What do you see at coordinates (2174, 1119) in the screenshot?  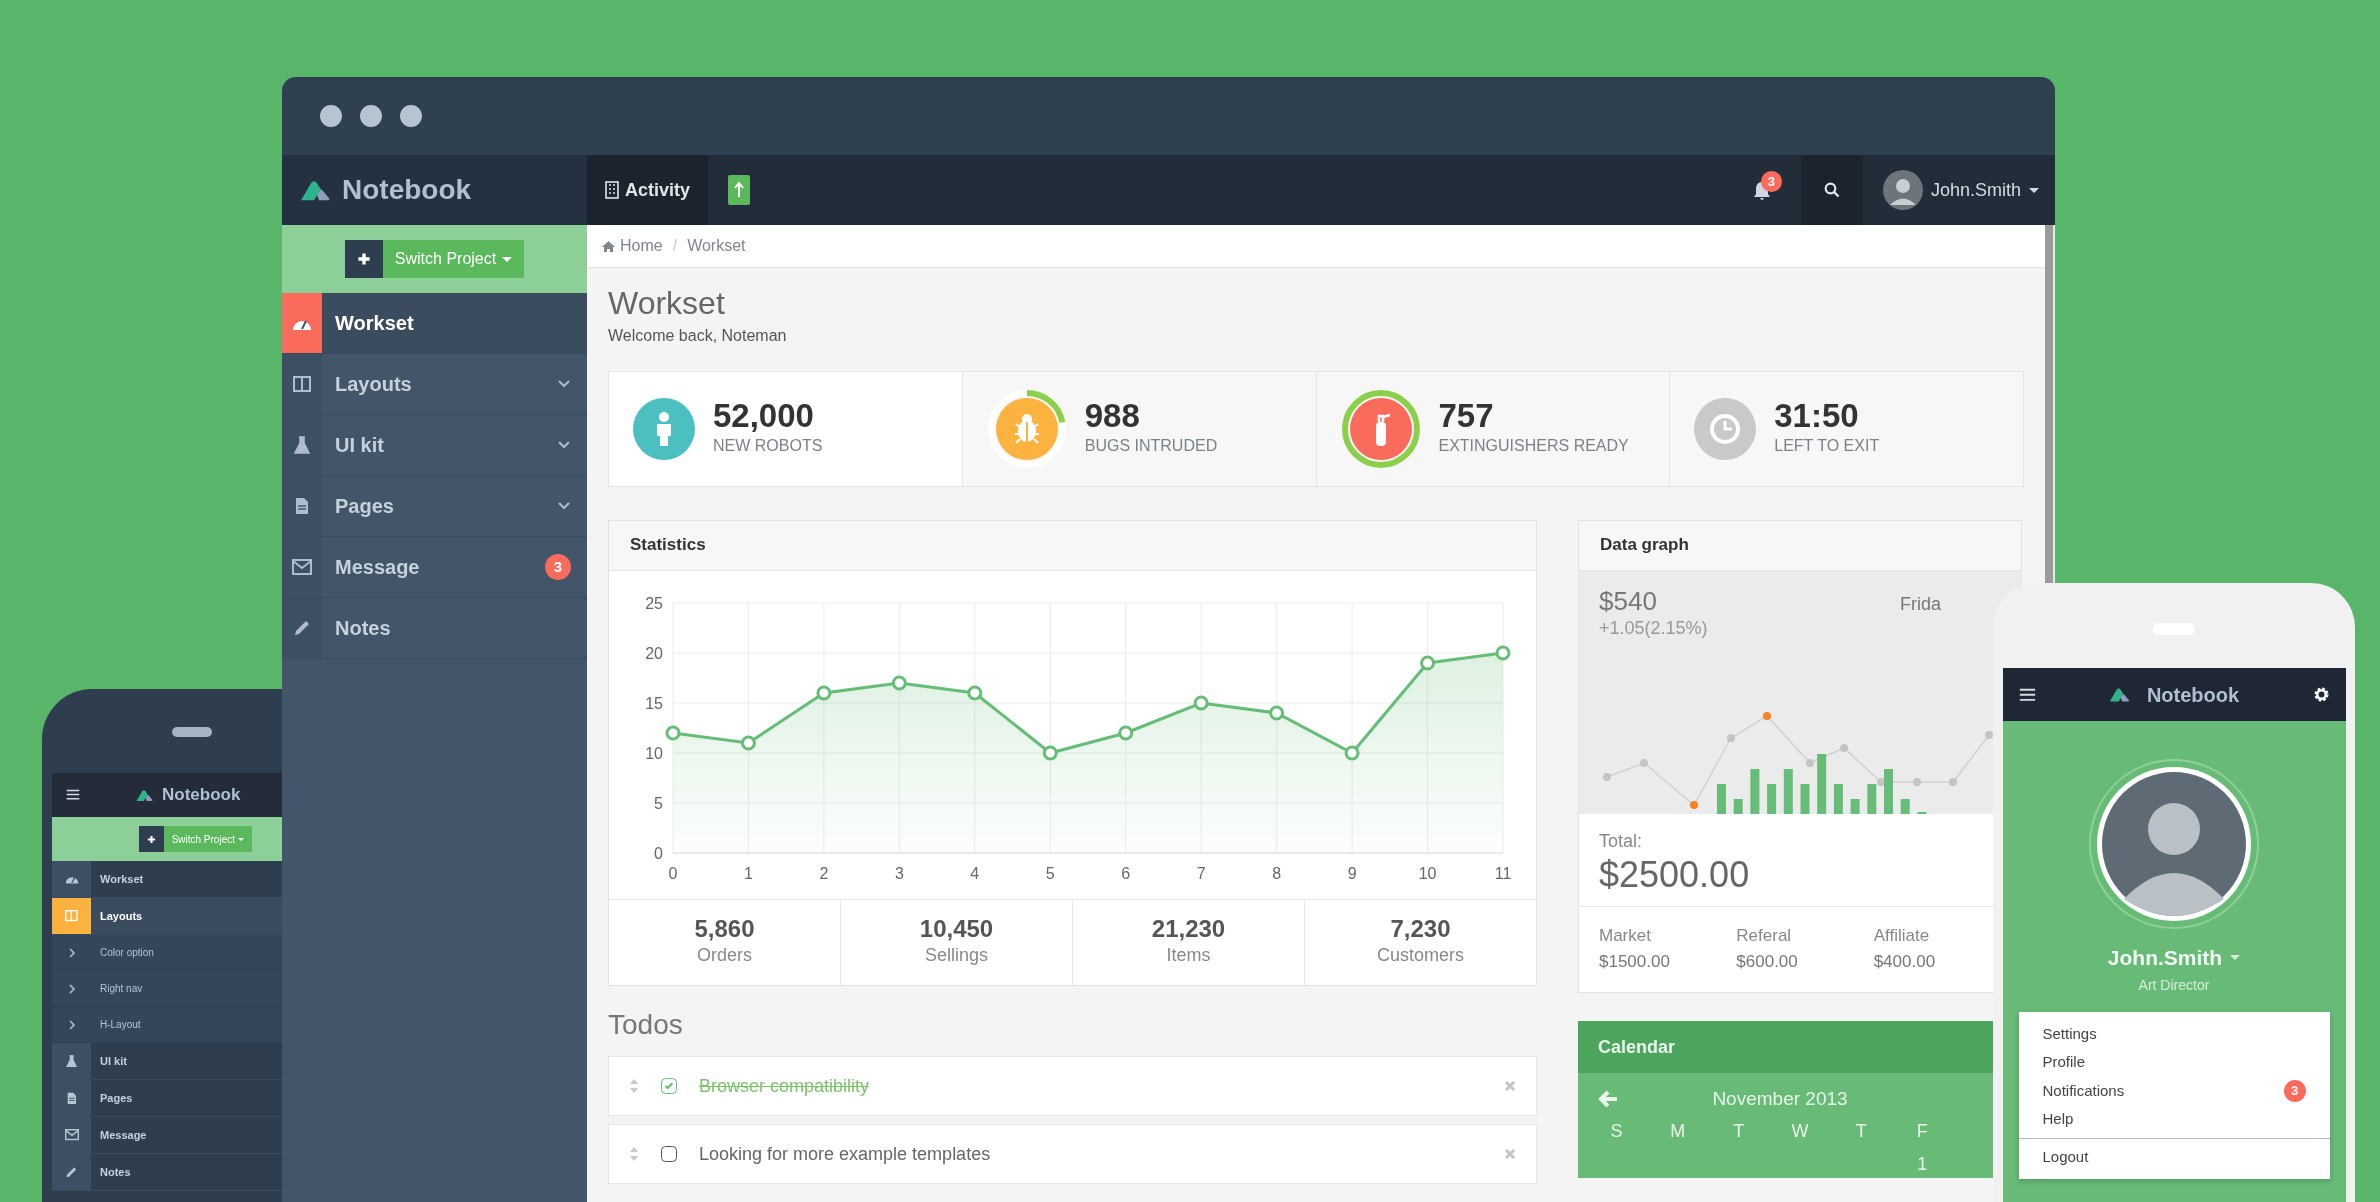 I see `menu-item: Help` at bounding box center [2174, 1119].